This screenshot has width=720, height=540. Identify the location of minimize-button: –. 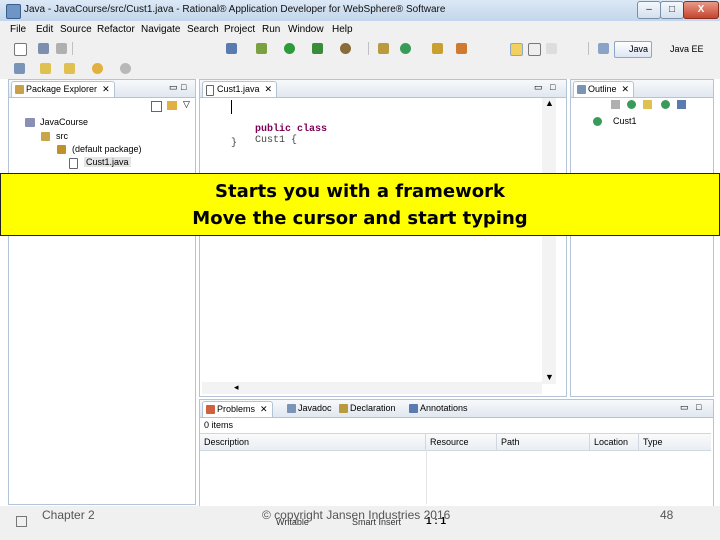
(649, 10).